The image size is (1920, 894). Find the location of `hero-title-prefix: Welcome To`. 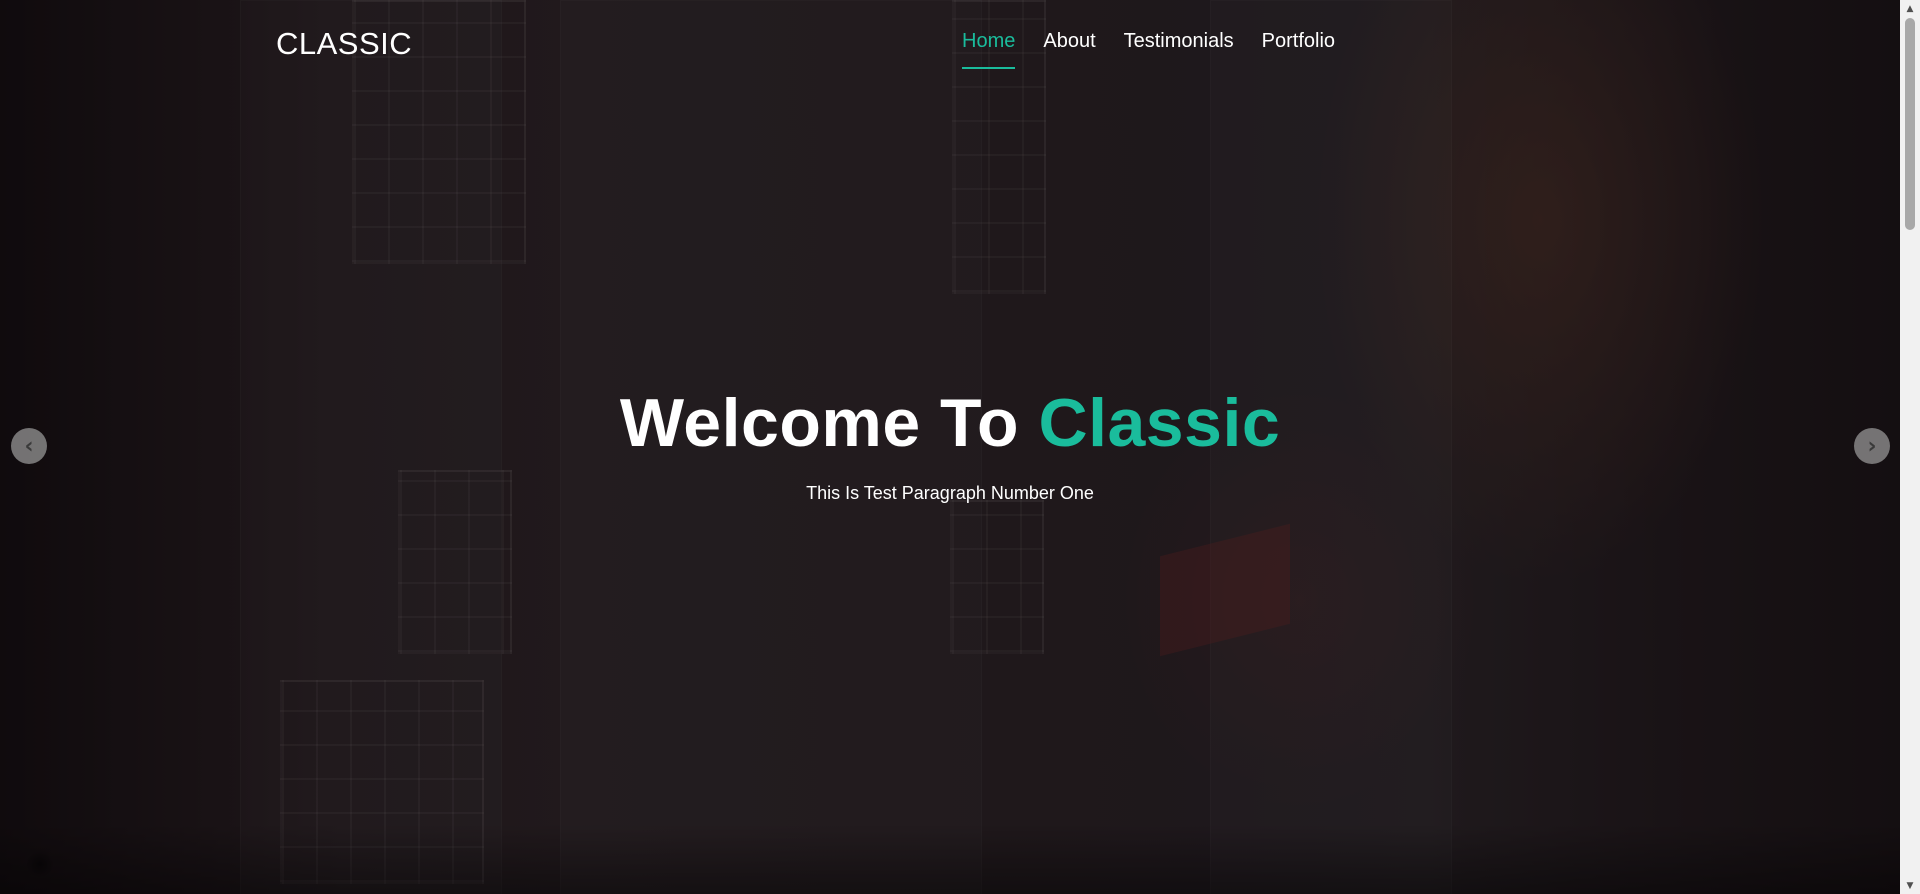

hero-title-prefix: Welcome To is located at coordinates (819, 423).